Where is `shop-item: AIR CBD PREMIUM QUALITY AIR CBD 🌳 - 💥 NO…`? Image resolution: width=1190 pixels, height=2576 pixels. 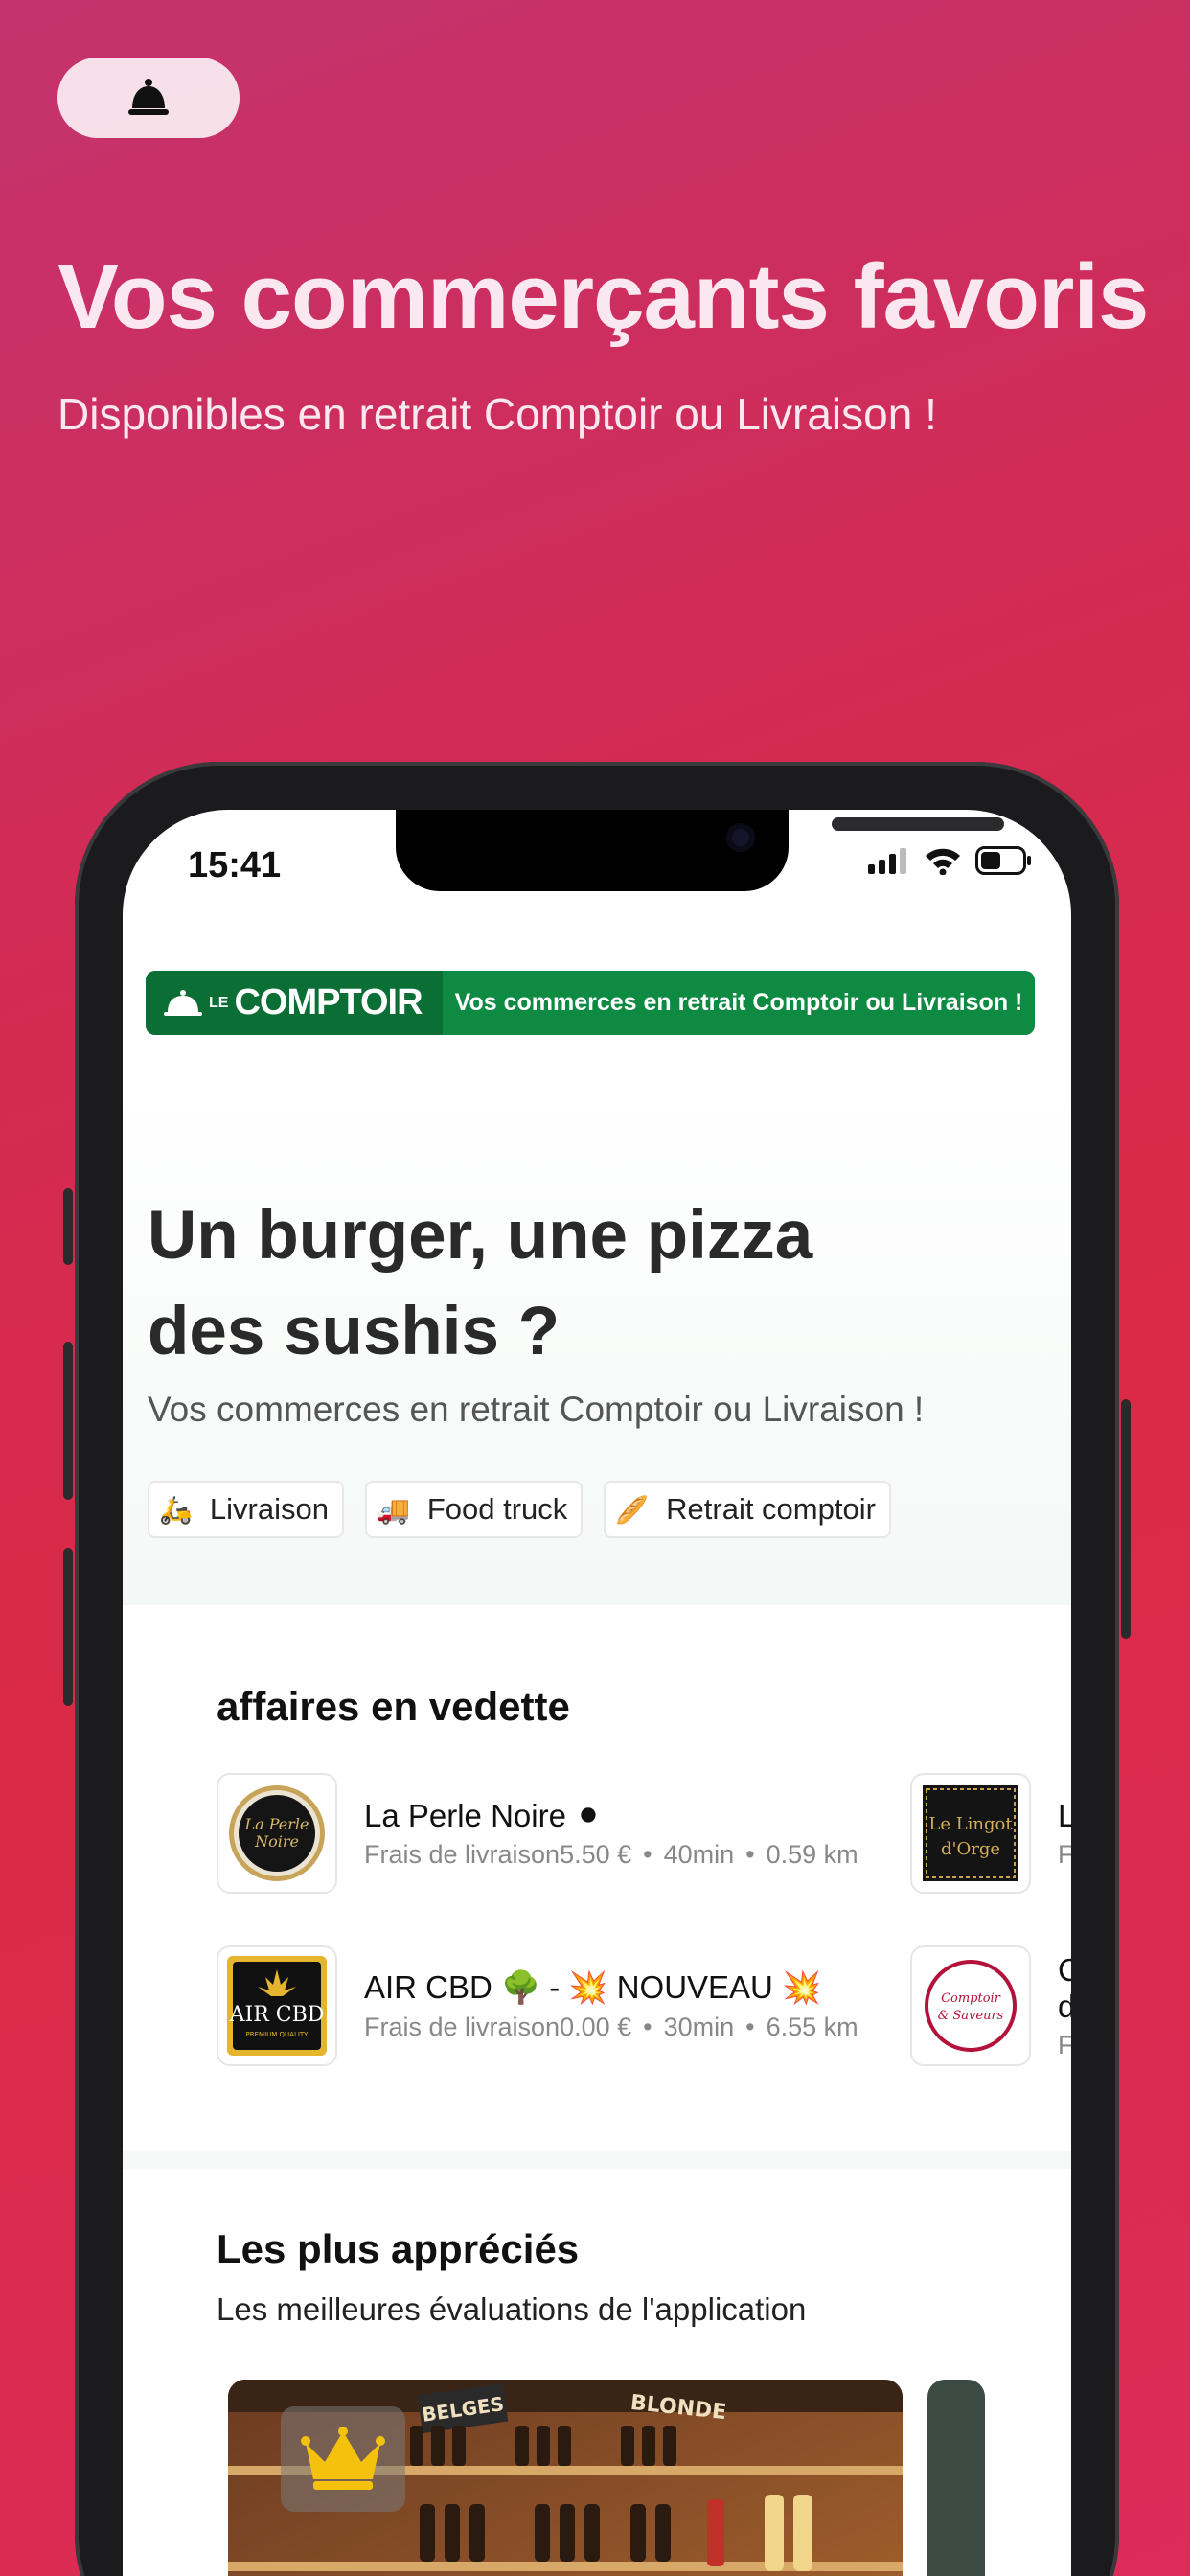 shop-item: AIR CBD PREMIUM QUALITY AIR CBD 🌳 - 💥 NO… is located at coordinates (538, 2005).